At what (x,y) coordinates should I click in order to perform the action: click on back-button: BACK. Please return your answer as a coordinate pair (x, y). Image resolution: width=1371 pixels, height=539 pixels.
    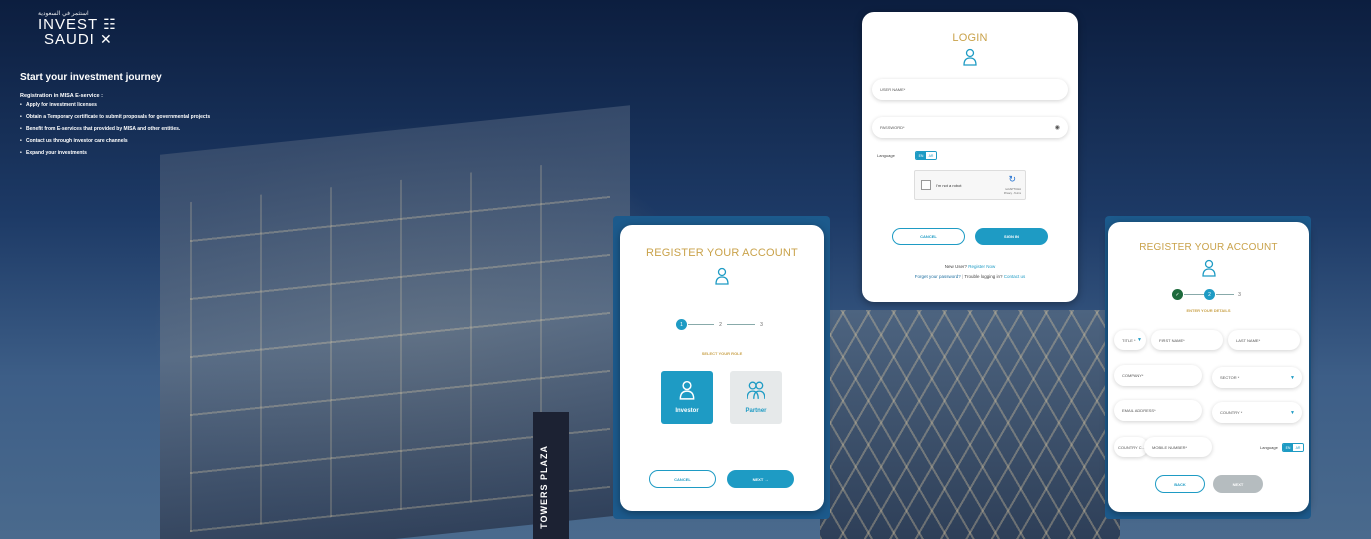
    Looking at the image, I should click on (1180, 484).